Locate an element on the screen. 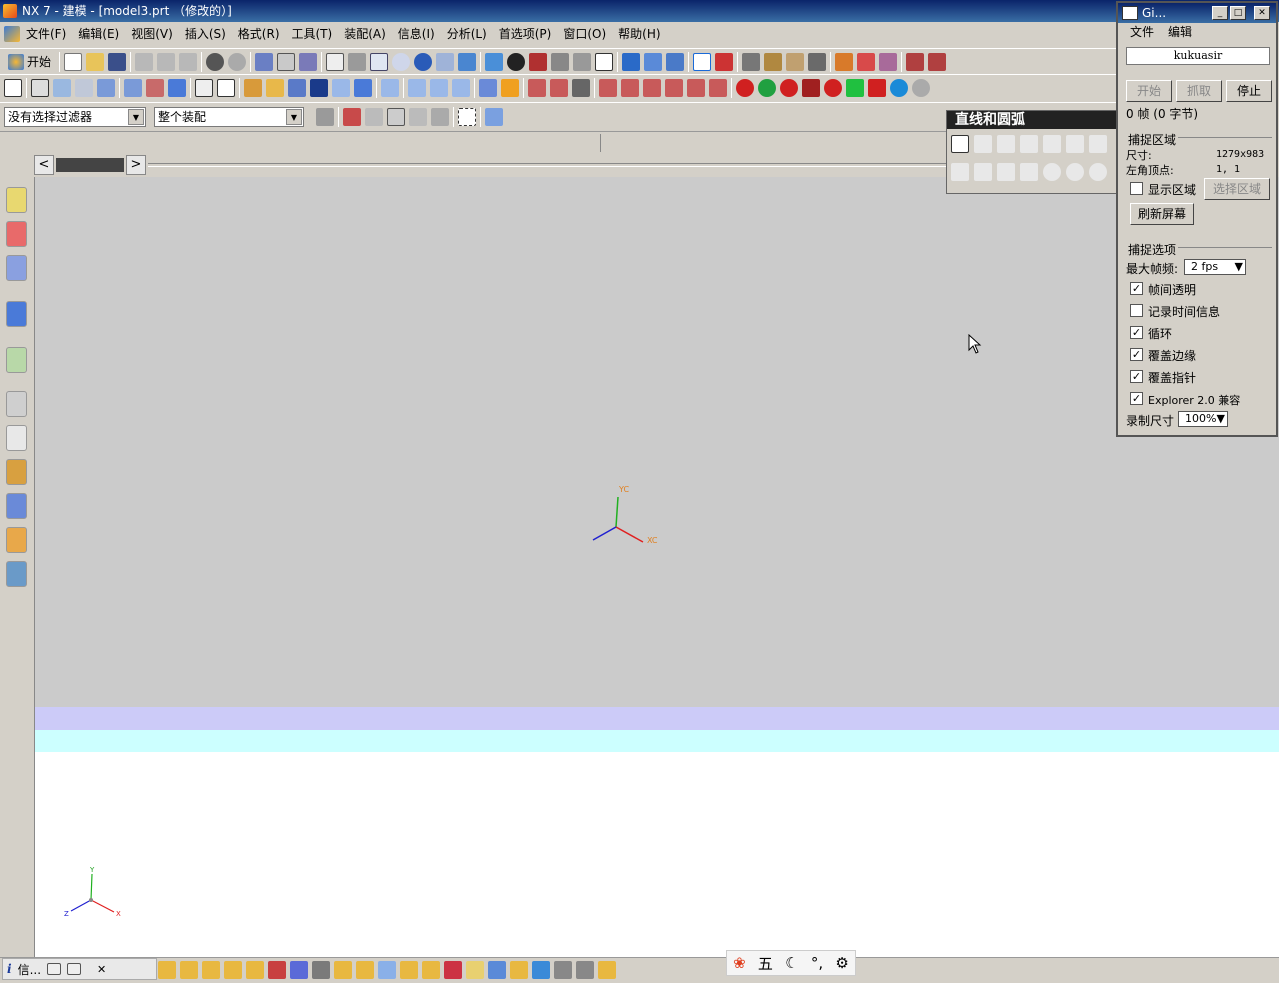 Image resolution: width=1279 pixels, height=983 pixels. rendering-style-icon is located at coordinates (560, 61).